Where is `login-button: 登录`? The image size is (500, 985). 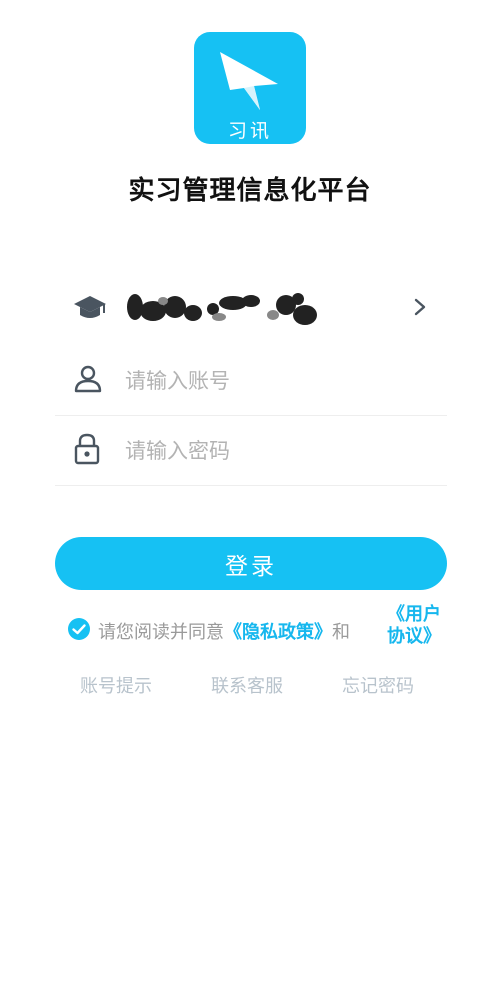 login-button: 登录 is located at coordinates (251, 563).